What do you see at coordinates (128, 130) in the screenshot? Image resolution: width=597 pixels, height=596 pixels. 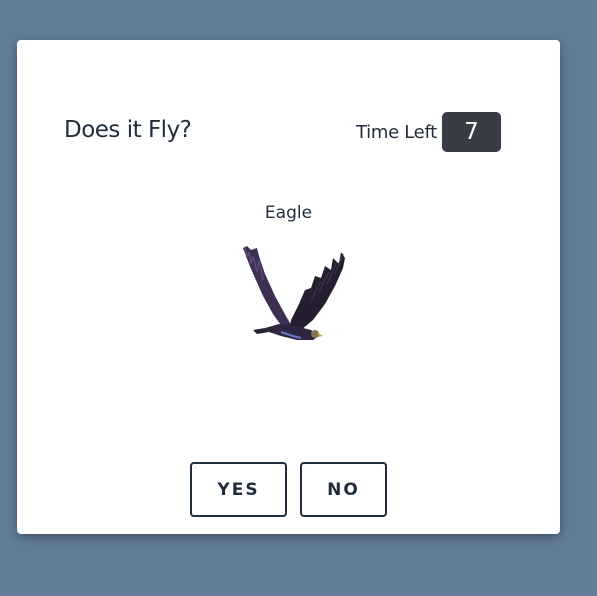 I see `game-title: Does it Fly?` at bounding box center [128, 130].